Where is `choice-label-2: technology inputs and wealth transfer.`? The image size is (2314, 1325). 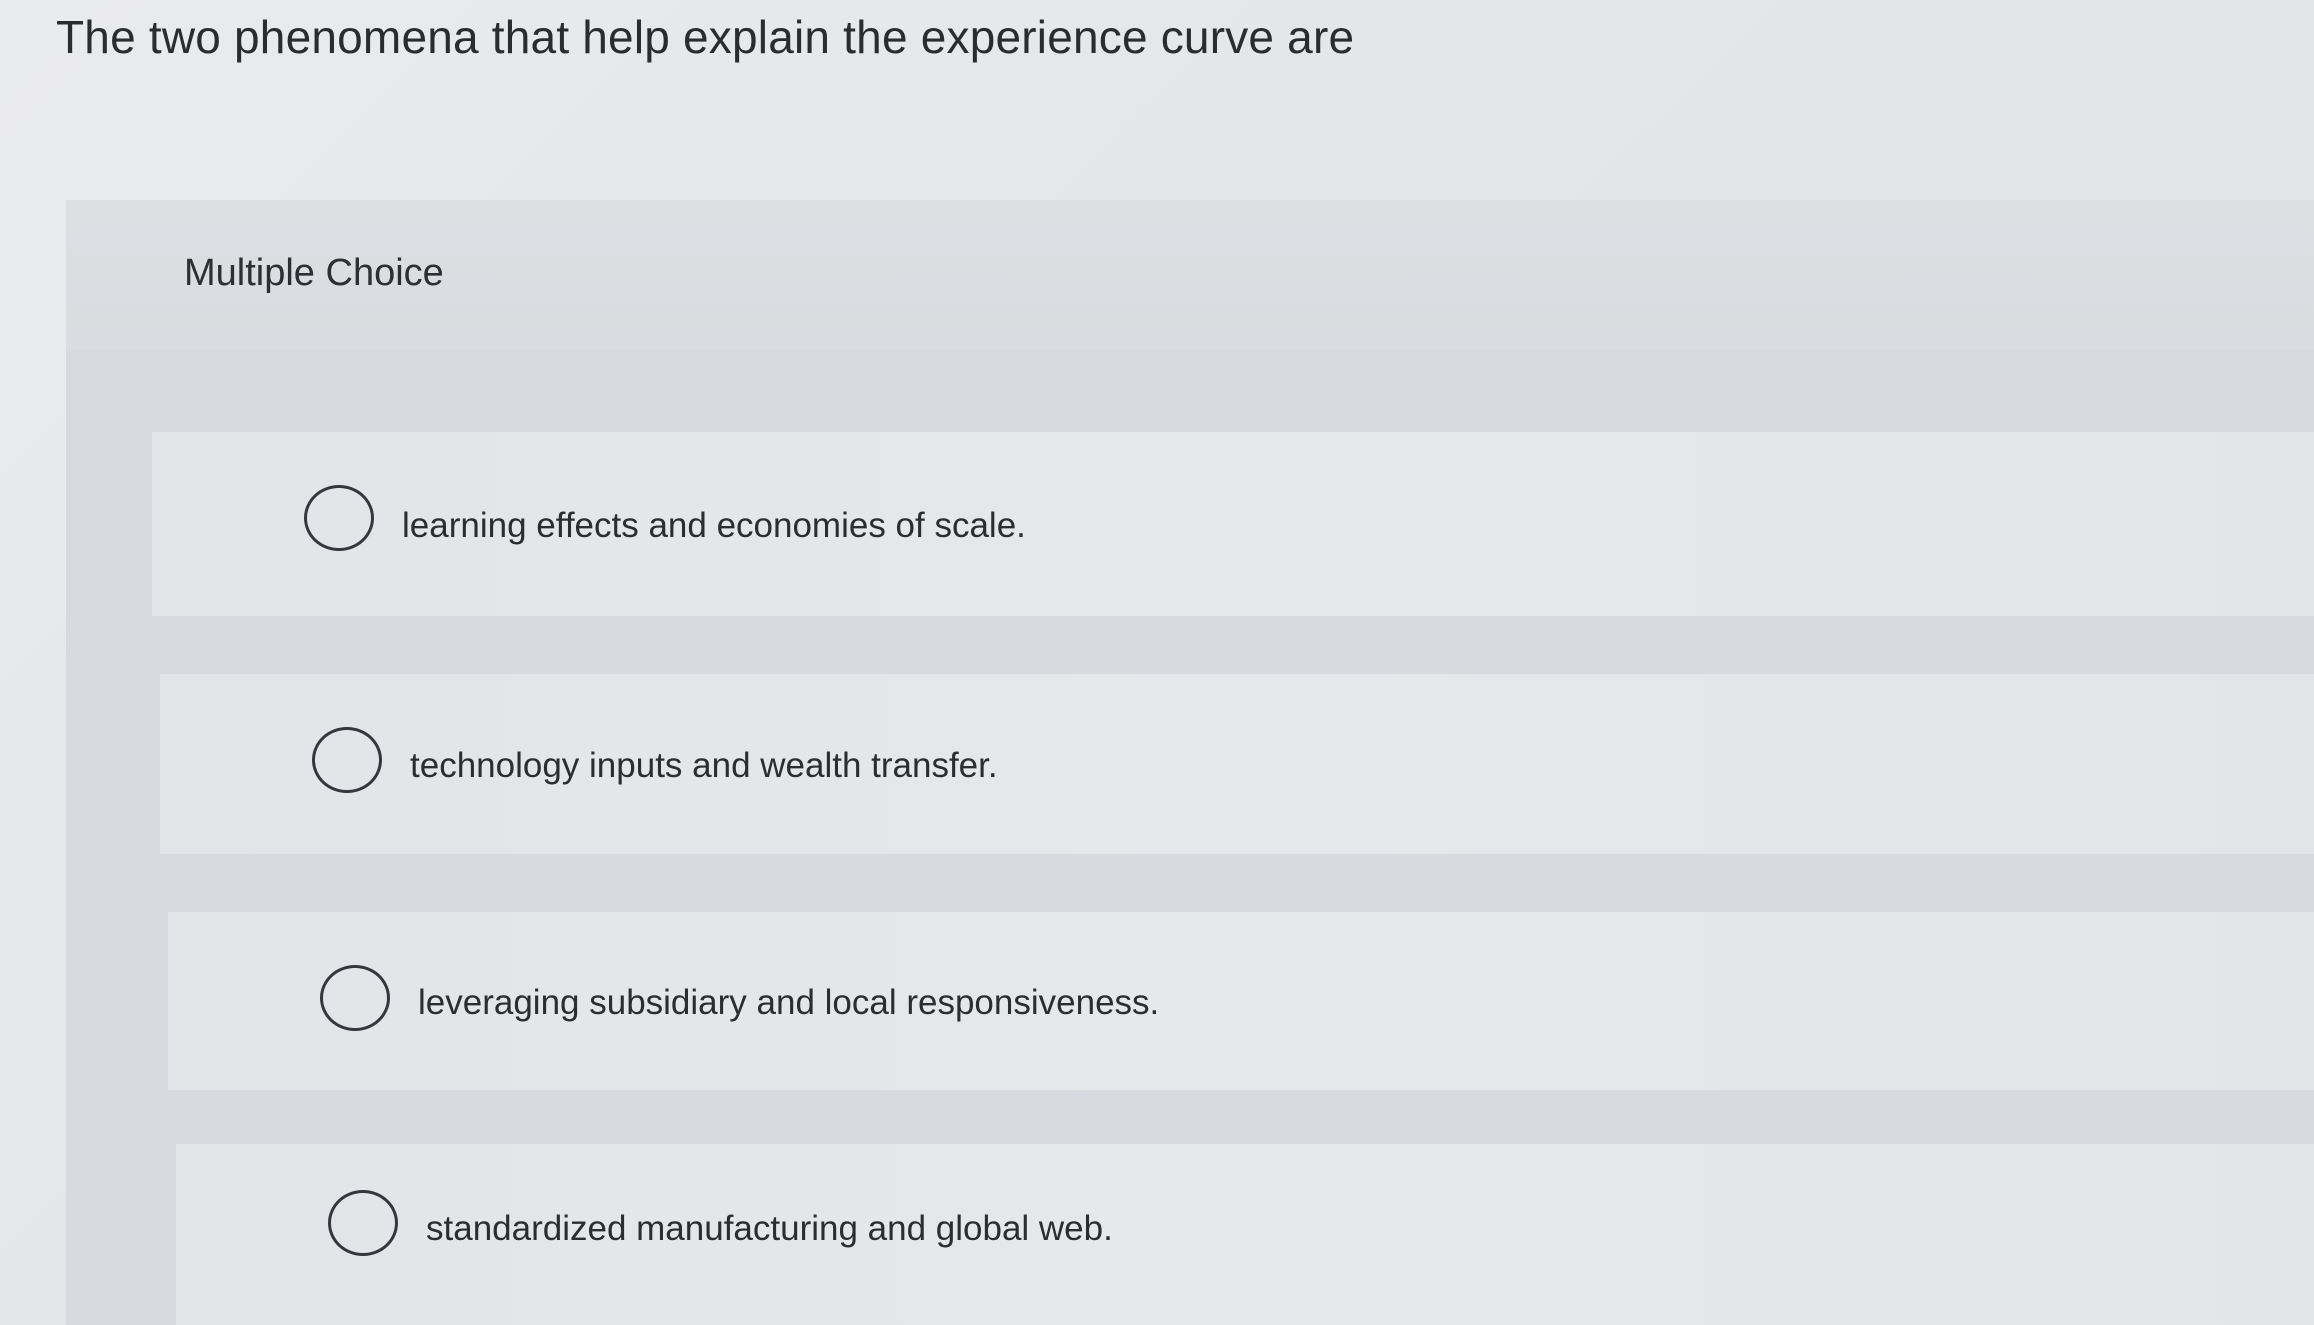
choice-label-2: technology inputs and wealth transfer. is located at coordinates (704, 765).